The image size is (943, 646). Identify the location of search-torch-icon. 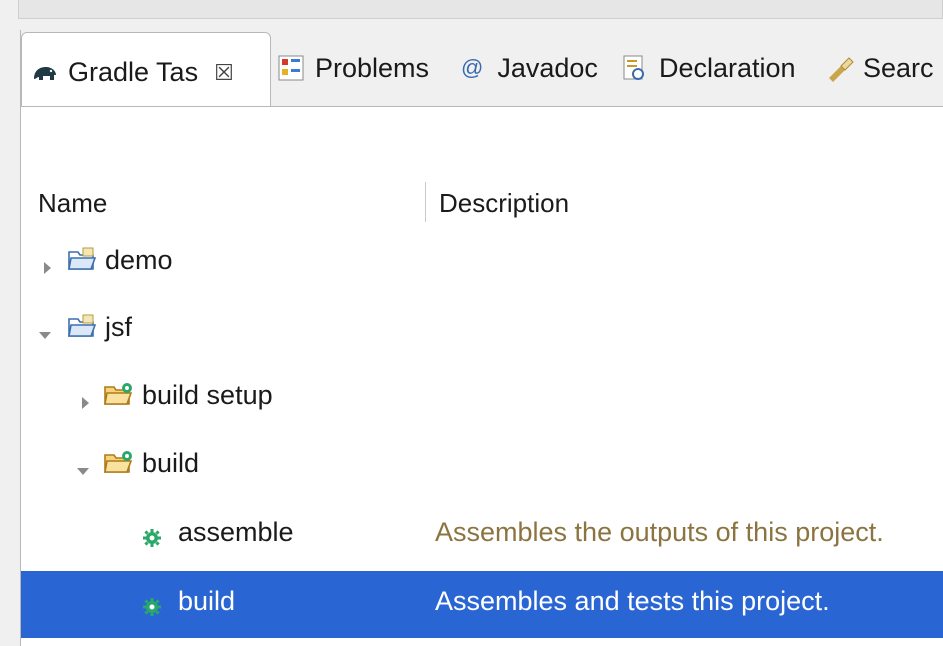
(840, 68).